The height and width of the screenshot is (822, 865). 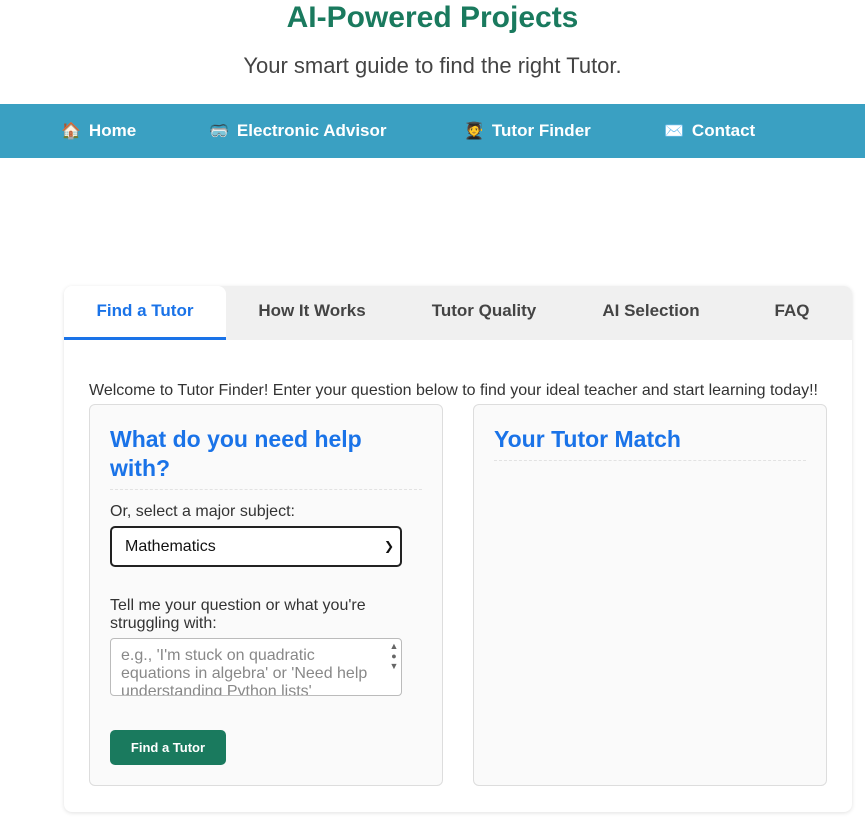 What do you see at coordinates (432, 17) in the screenshot?
I see `site-title: AI-Powered Projects` at bounding box center [432, 17].